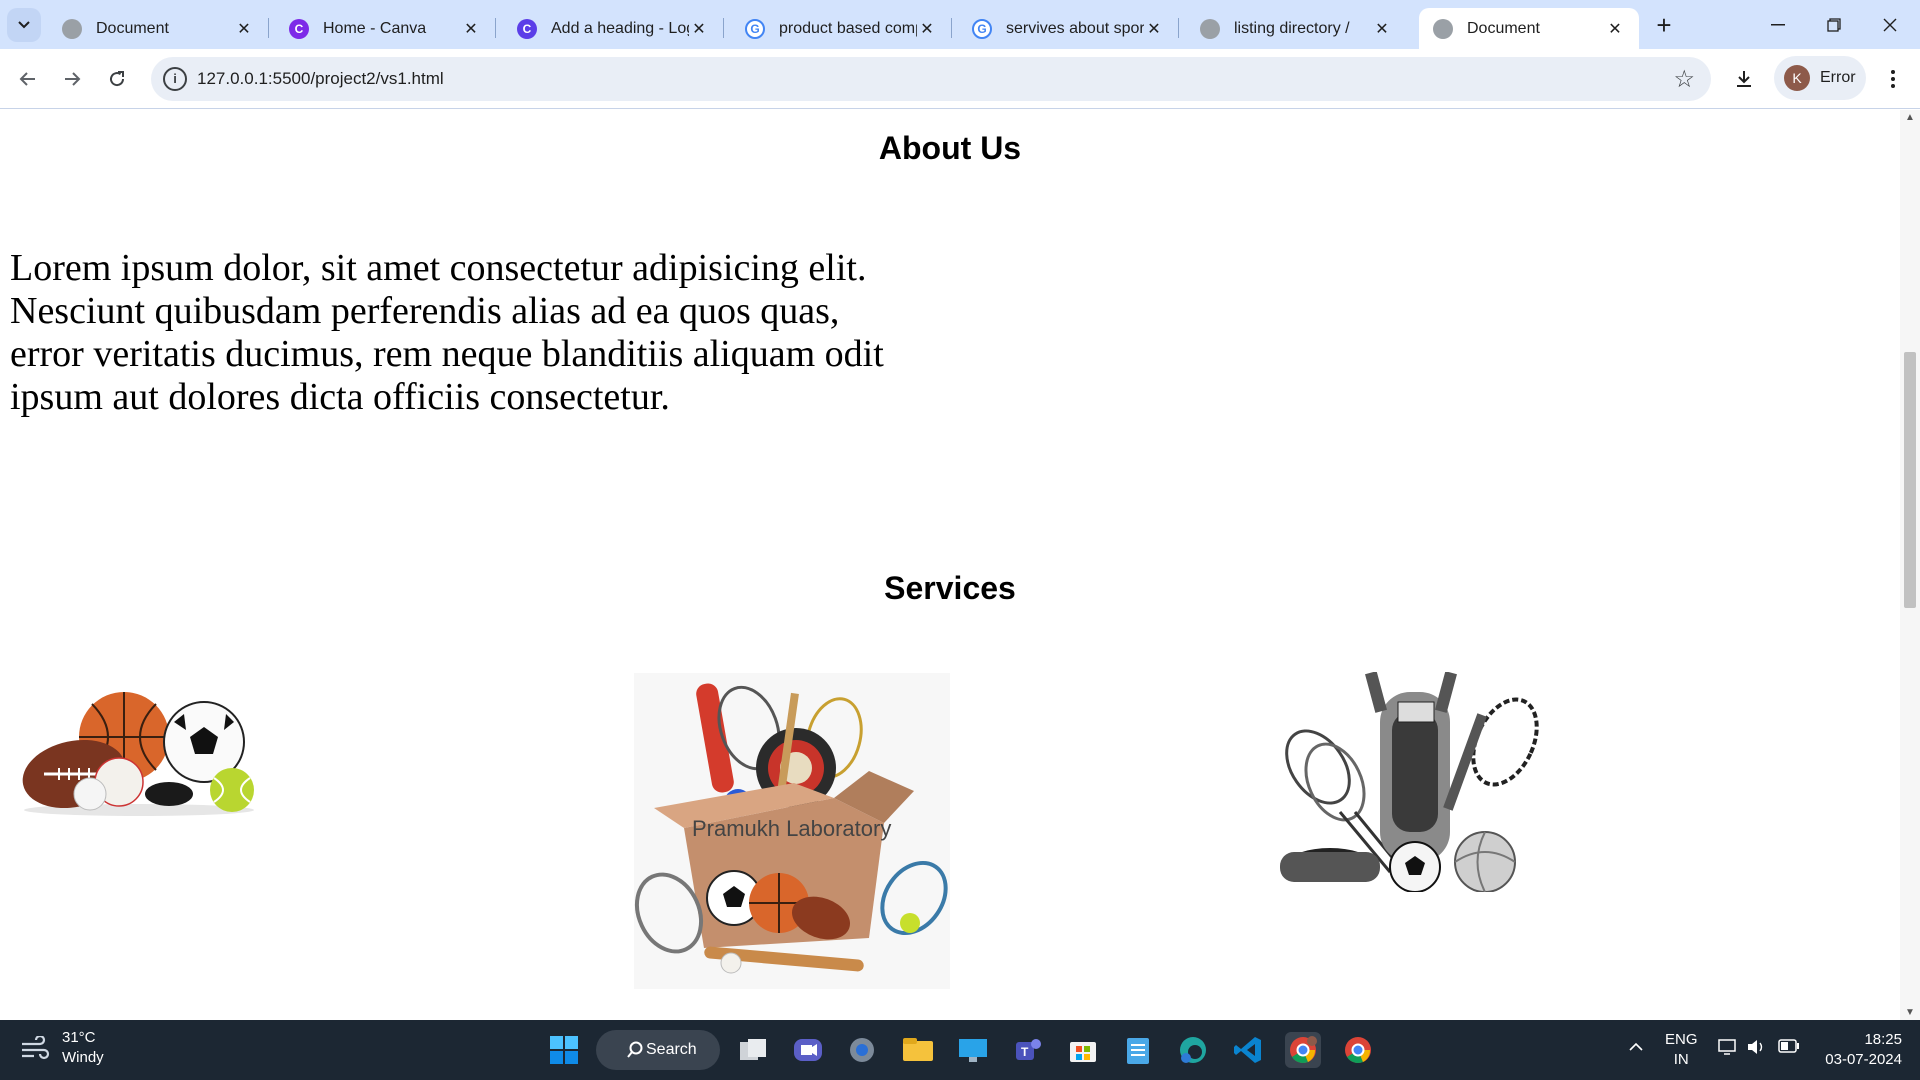  Describe the element at coordinates (138, 754) in the screenshot. I see `sports-balls-image` at that location.